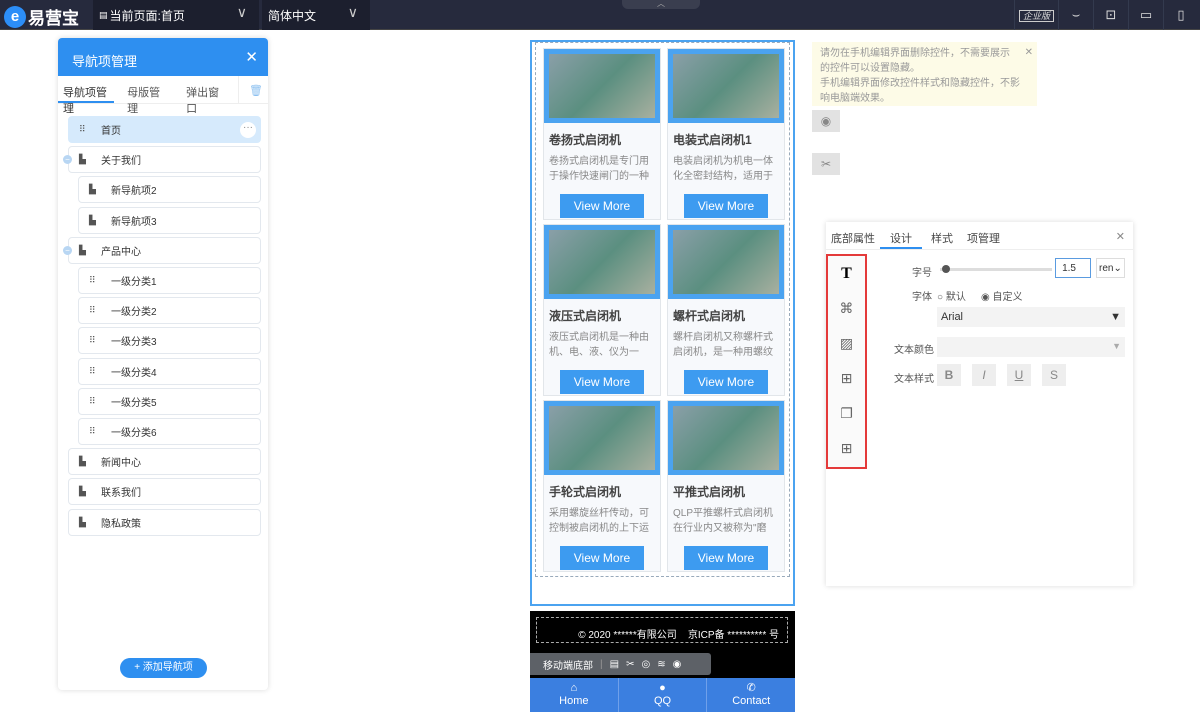 This screenshot has height=719, width=1200. What do you see at coordinates (846, 308) in the screenshot?
I see `layout-icon: ⌘` at bounding box center [846, 308].